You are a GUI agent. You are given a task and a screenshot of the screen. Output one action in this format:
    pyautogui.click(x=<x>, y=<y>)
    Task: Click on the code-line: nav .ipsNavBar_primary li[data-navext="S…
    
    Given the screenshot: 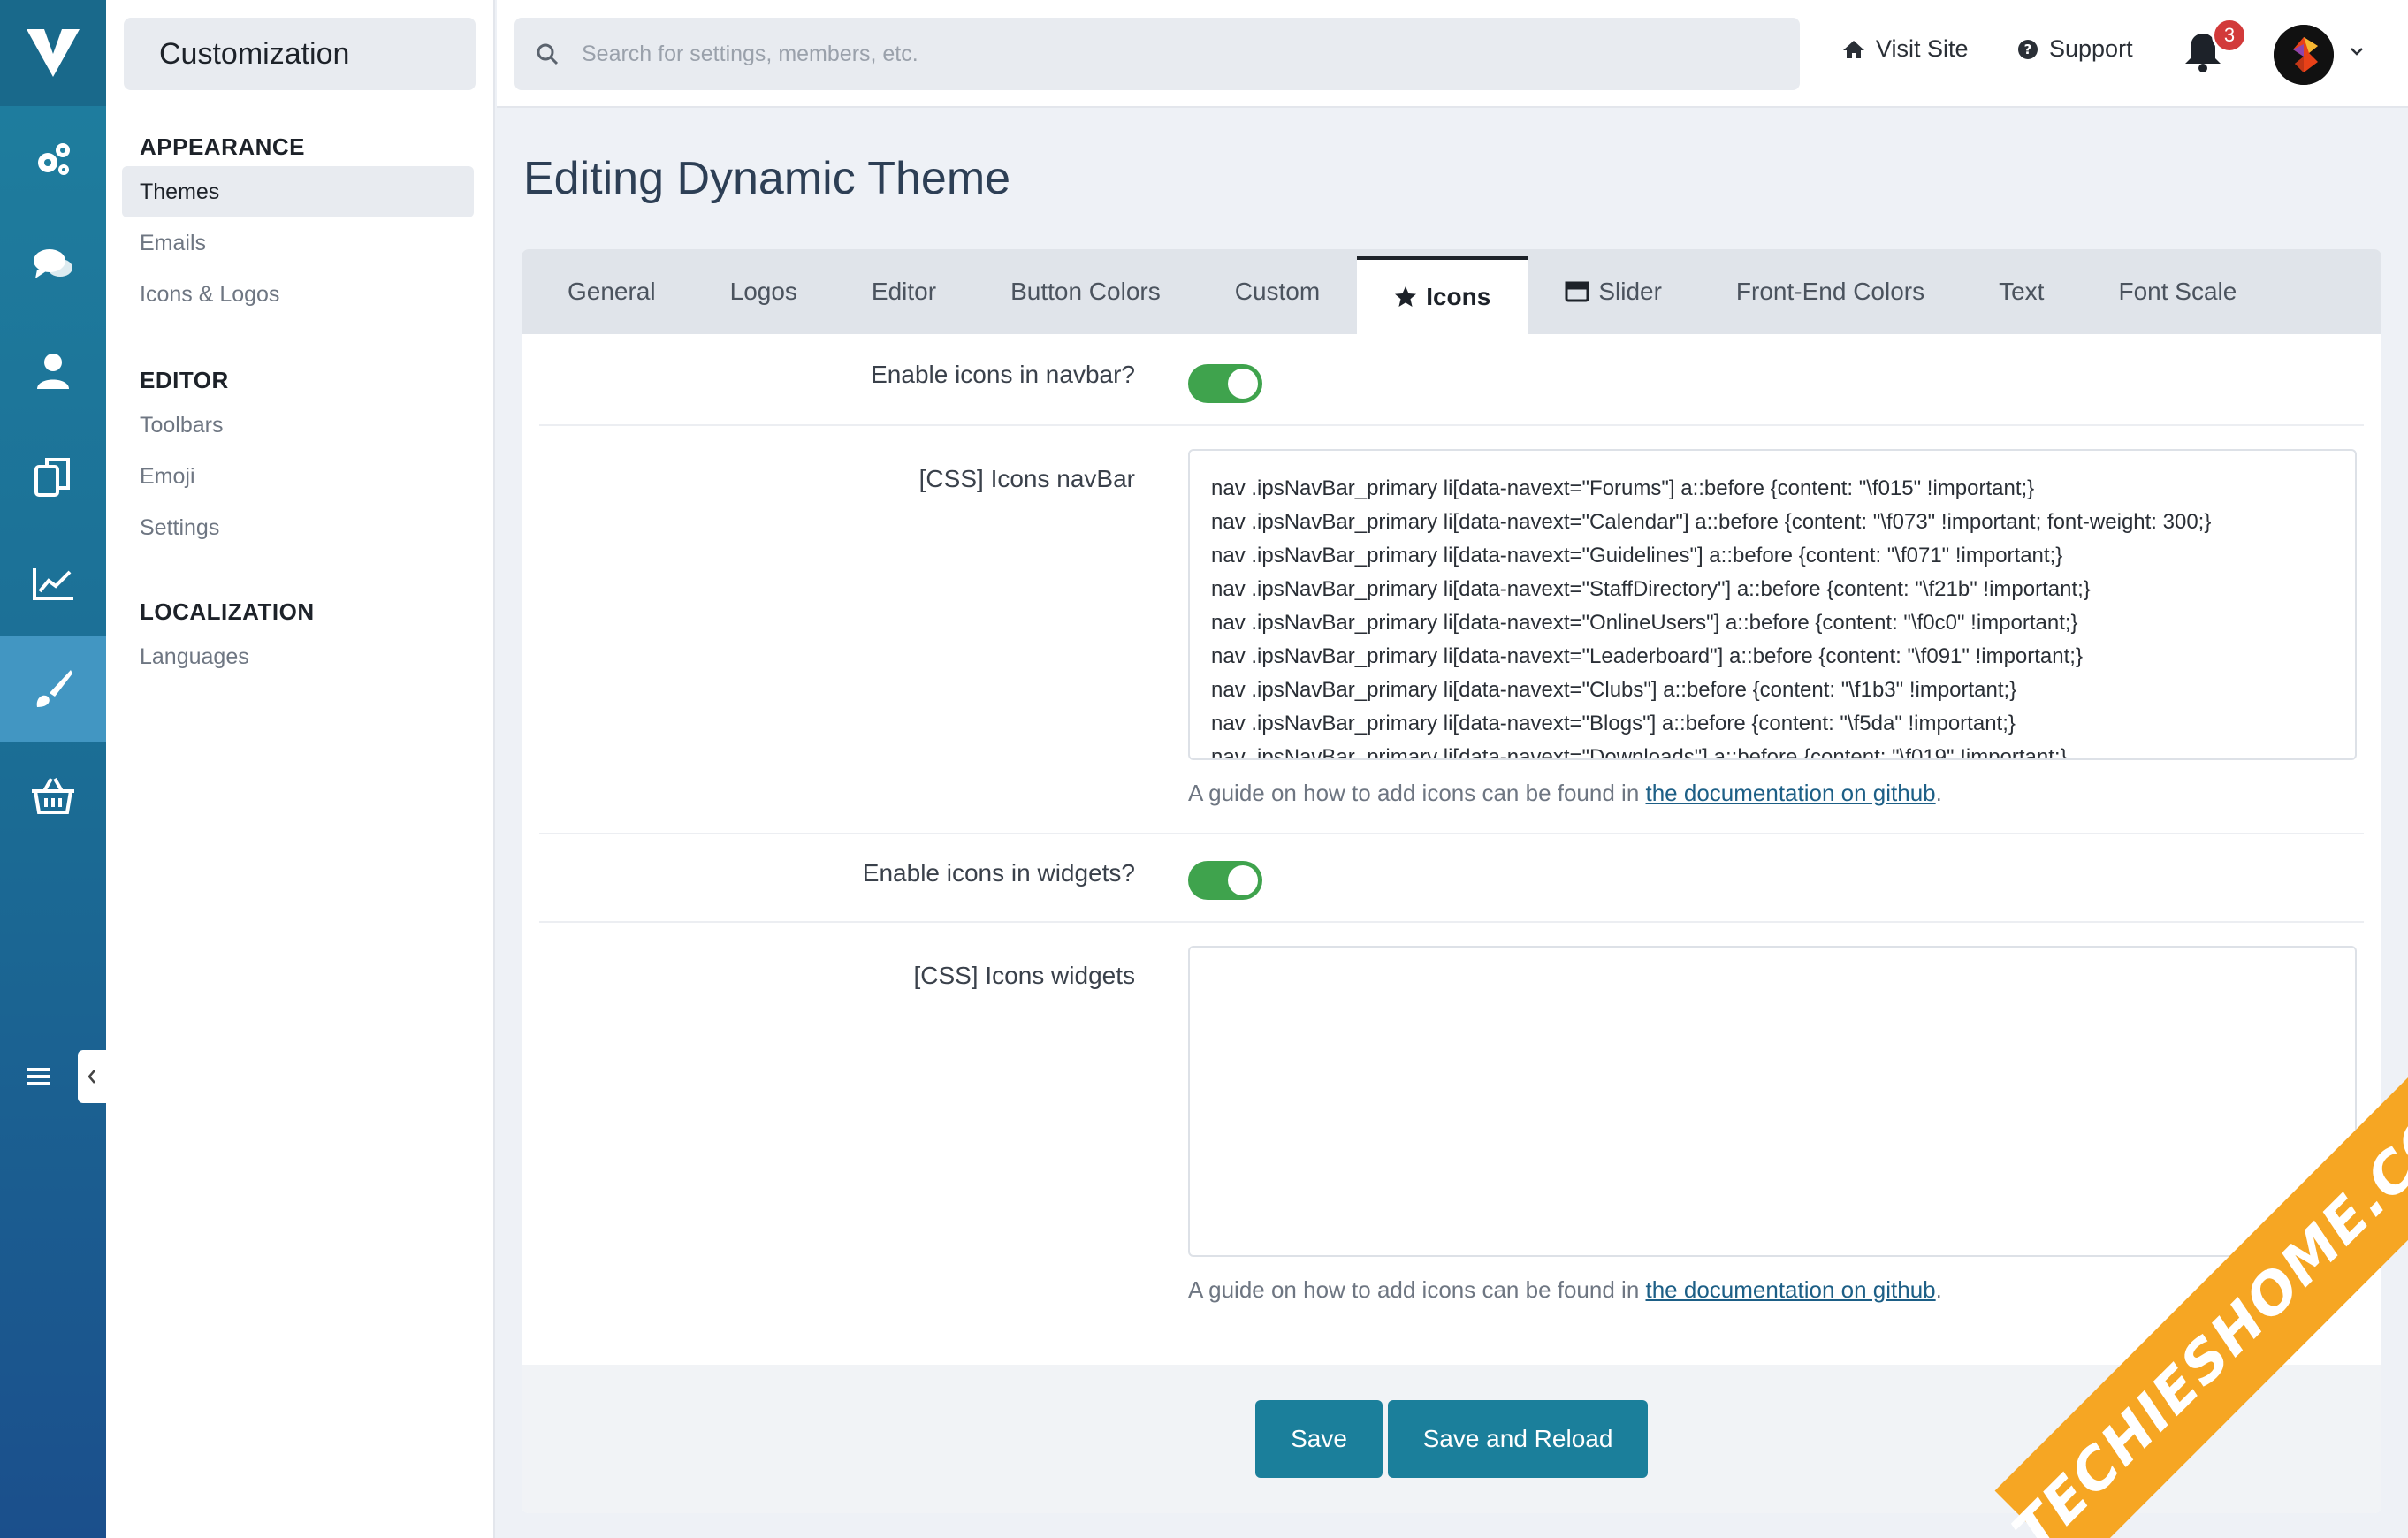 What is the action you would take?
    pyautogui.click(x=1651, y=589)
    